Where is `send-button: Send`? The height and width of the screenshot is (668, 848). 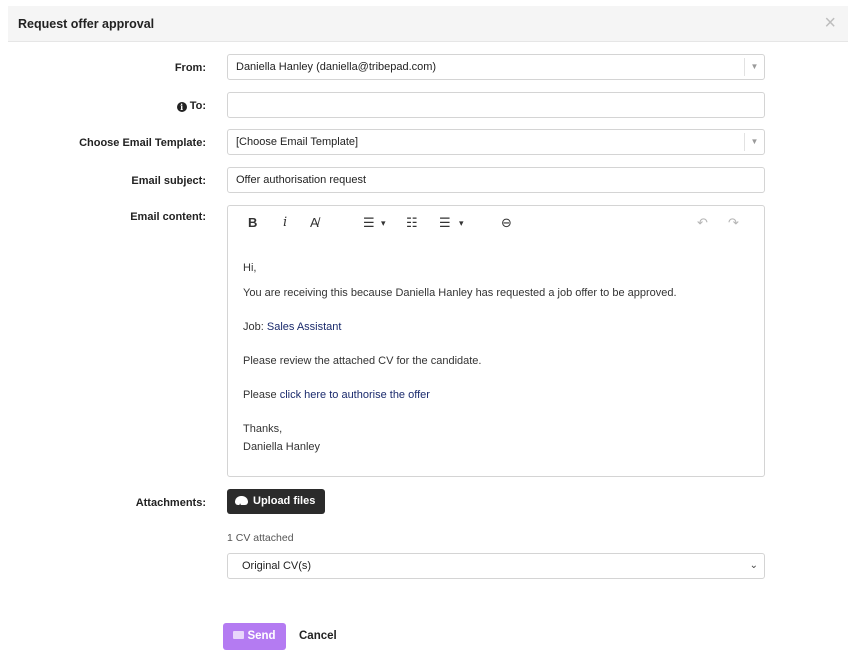
send-button: Send is located at coordinates (254, 636).